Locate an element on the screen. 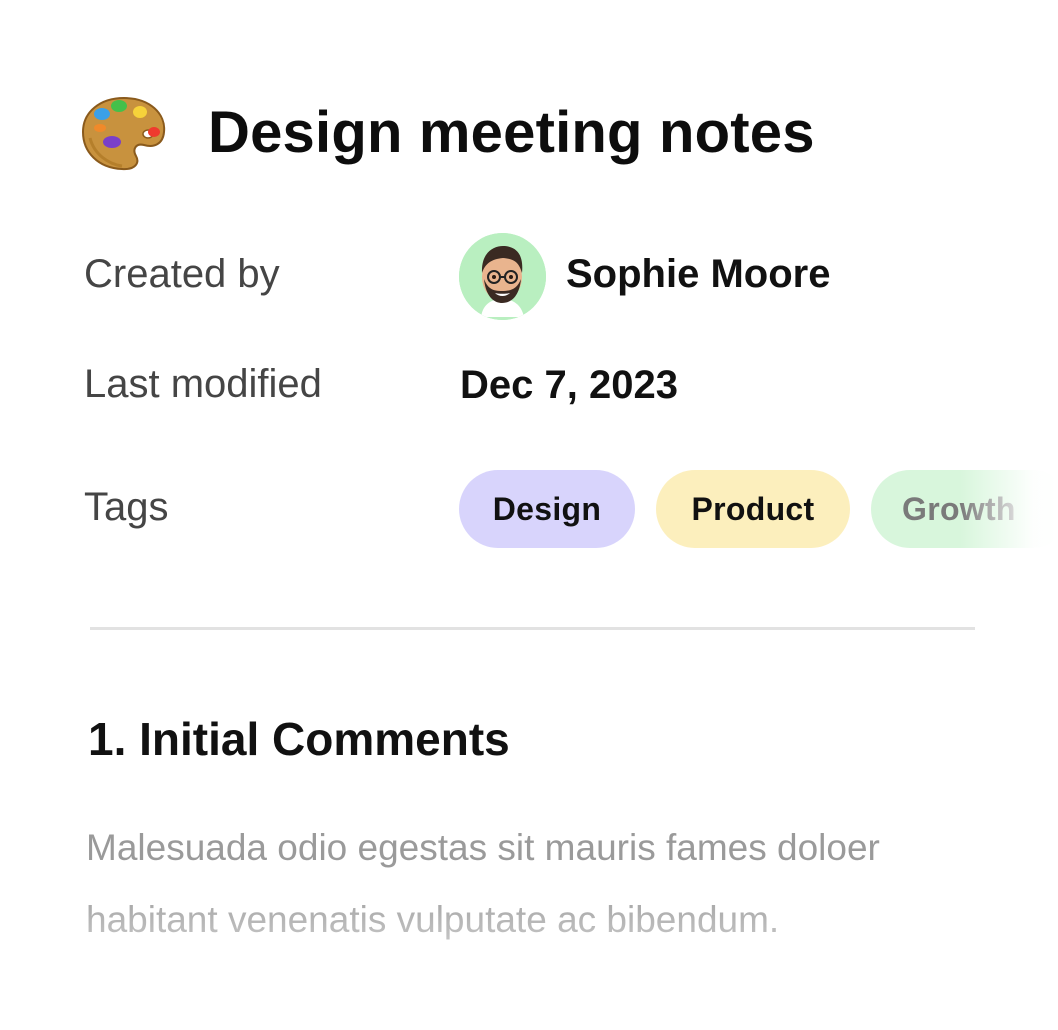 This screenshot has height=1030, width=1058. title-row: Design meeting notes is located at coordinates (447, 132).